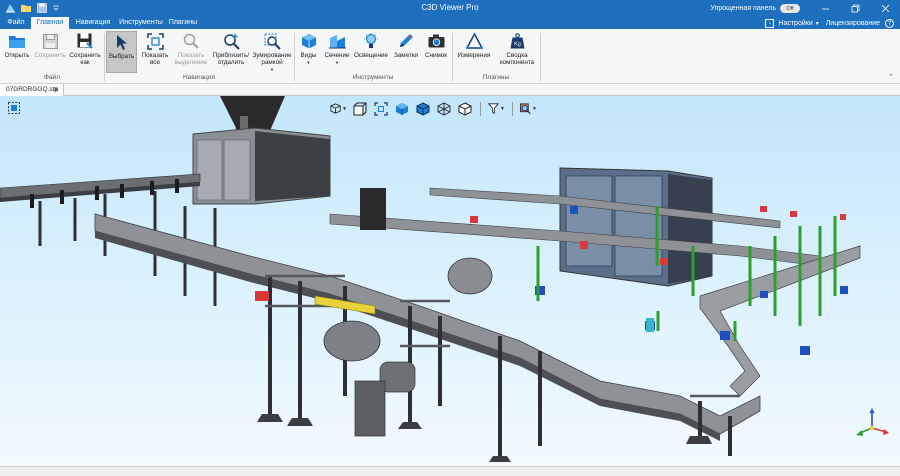 The width and height of the screenshot is (900, 476). Describe the element at coordinates (50, 55) in the screenshot. I see `save-label: Сохранить` at that location.